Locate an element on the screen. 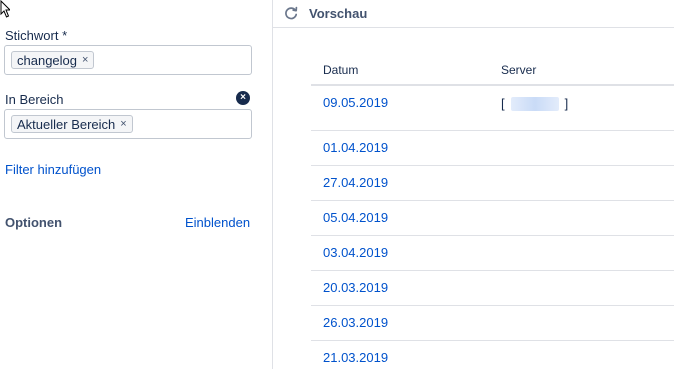  scope-tag: Aktueller Bereich × is located at coordinates (72, 124).